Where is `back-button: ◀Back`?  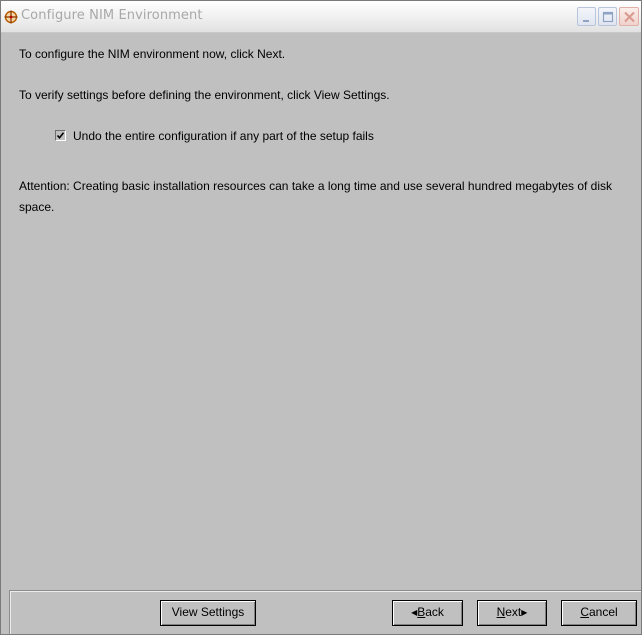 back-button: ◀Back is located at coordinates (427, 613).